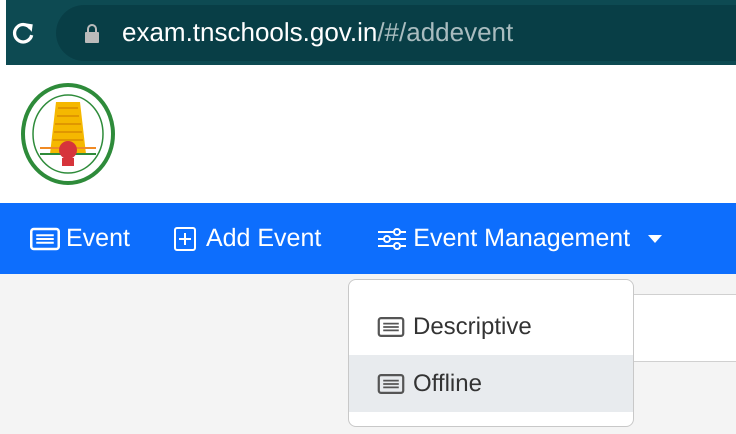  What do you see at coordinates (491, 383) in the screenshot?
I see `menu-item: Offline` at bounding box center [491, 383].